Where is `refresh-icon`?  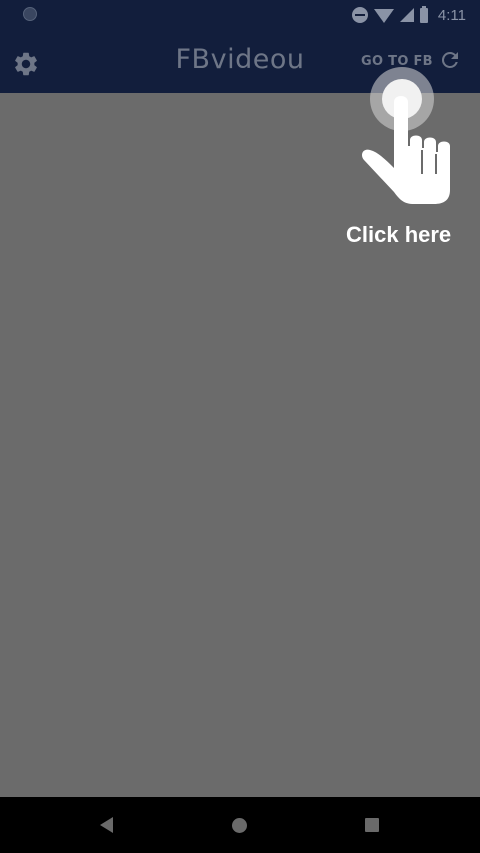 refresh-icon is located at coordinates (449, 59).